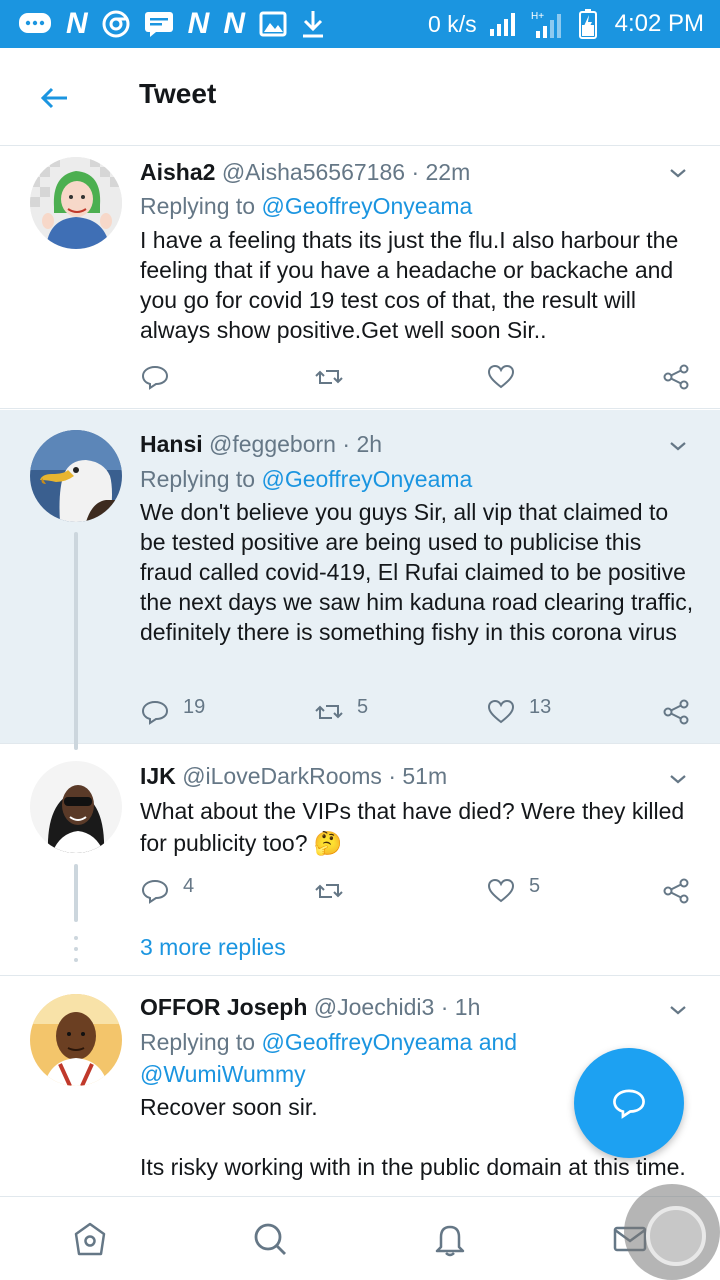  I want to click on user-name: Aisha2, so click(177, 172).